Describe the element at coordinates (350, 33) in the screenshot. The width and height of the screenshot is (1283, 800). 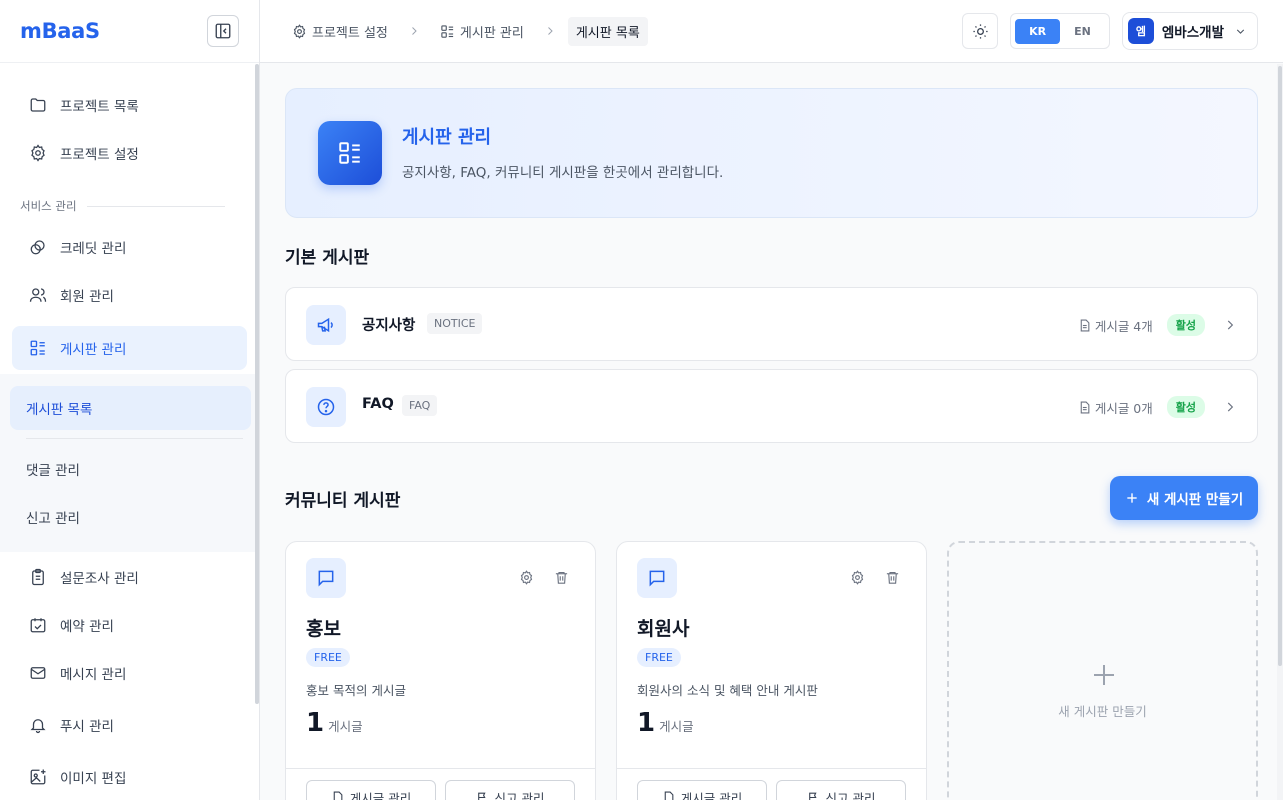
I see `breadcrumb-label: 프로젝트 설정` at that location.